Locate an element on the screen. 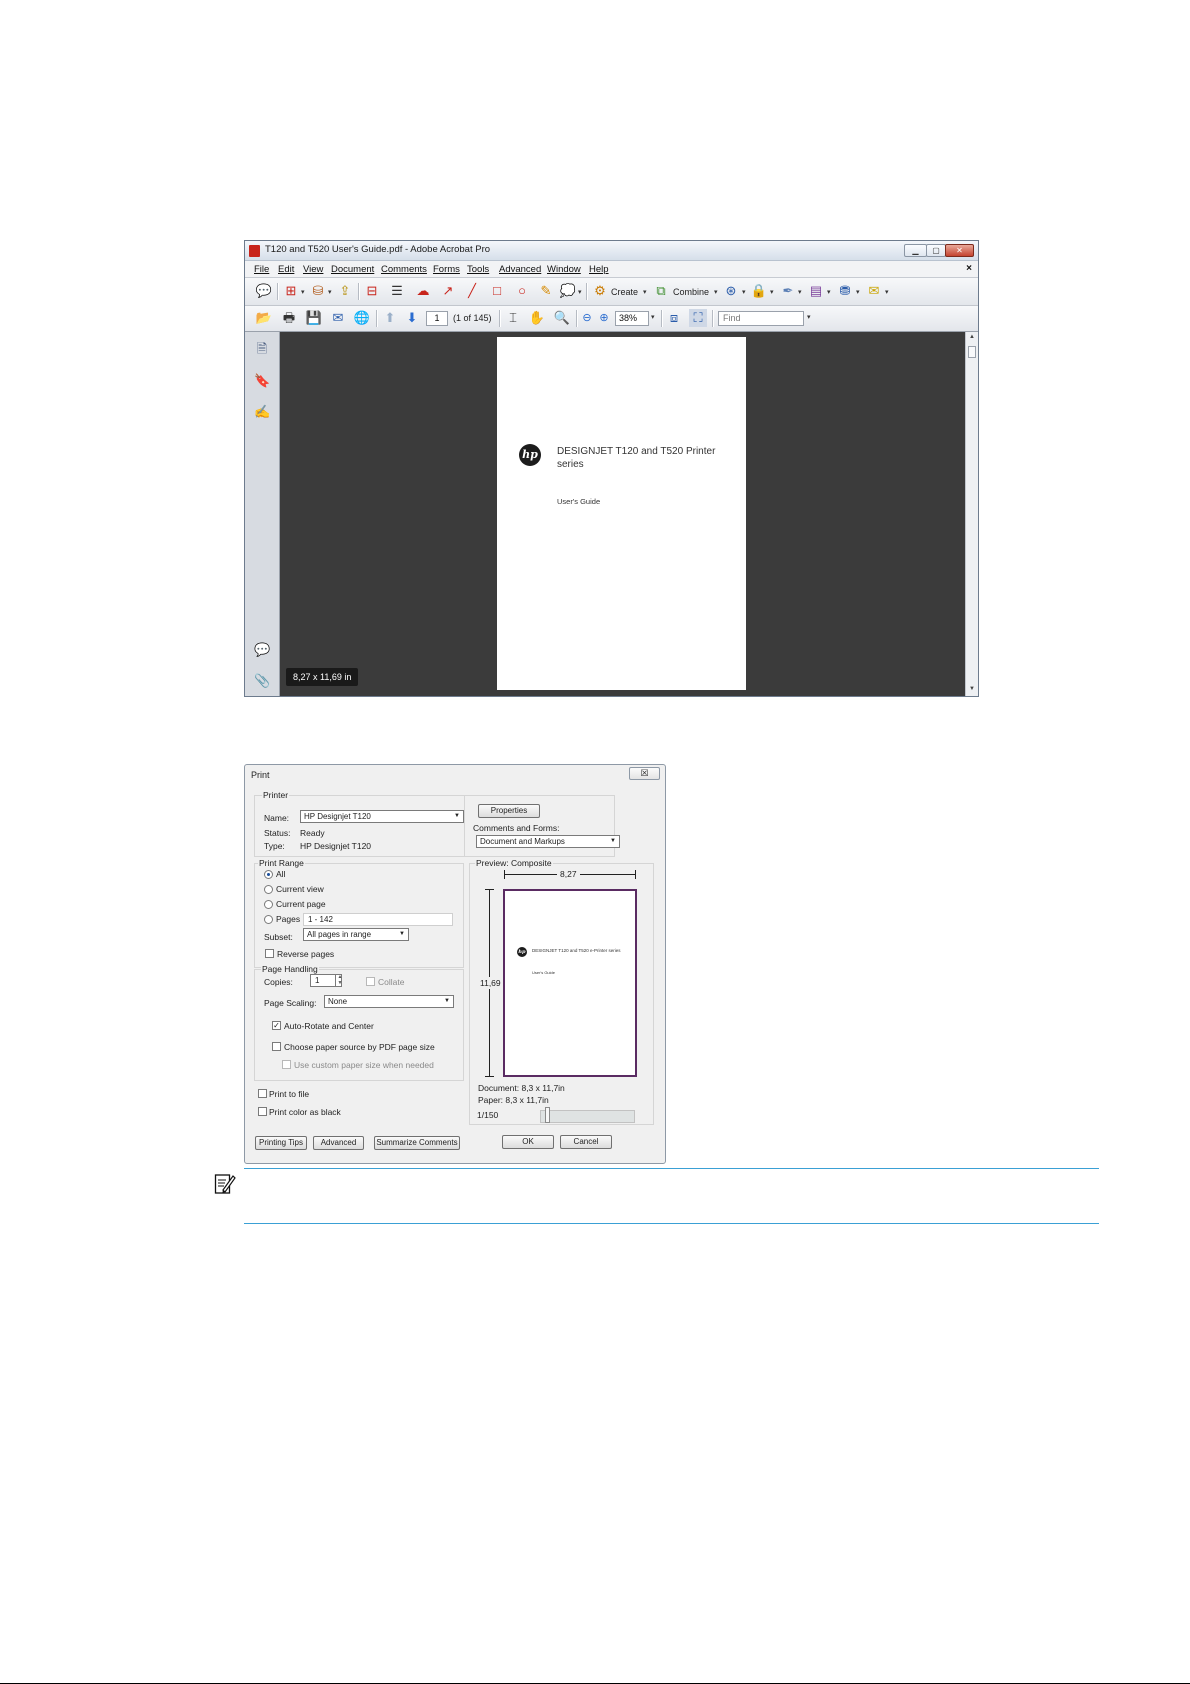 The image size is (1190, 1684). menu-file: File is located at coordinates (261, 269).